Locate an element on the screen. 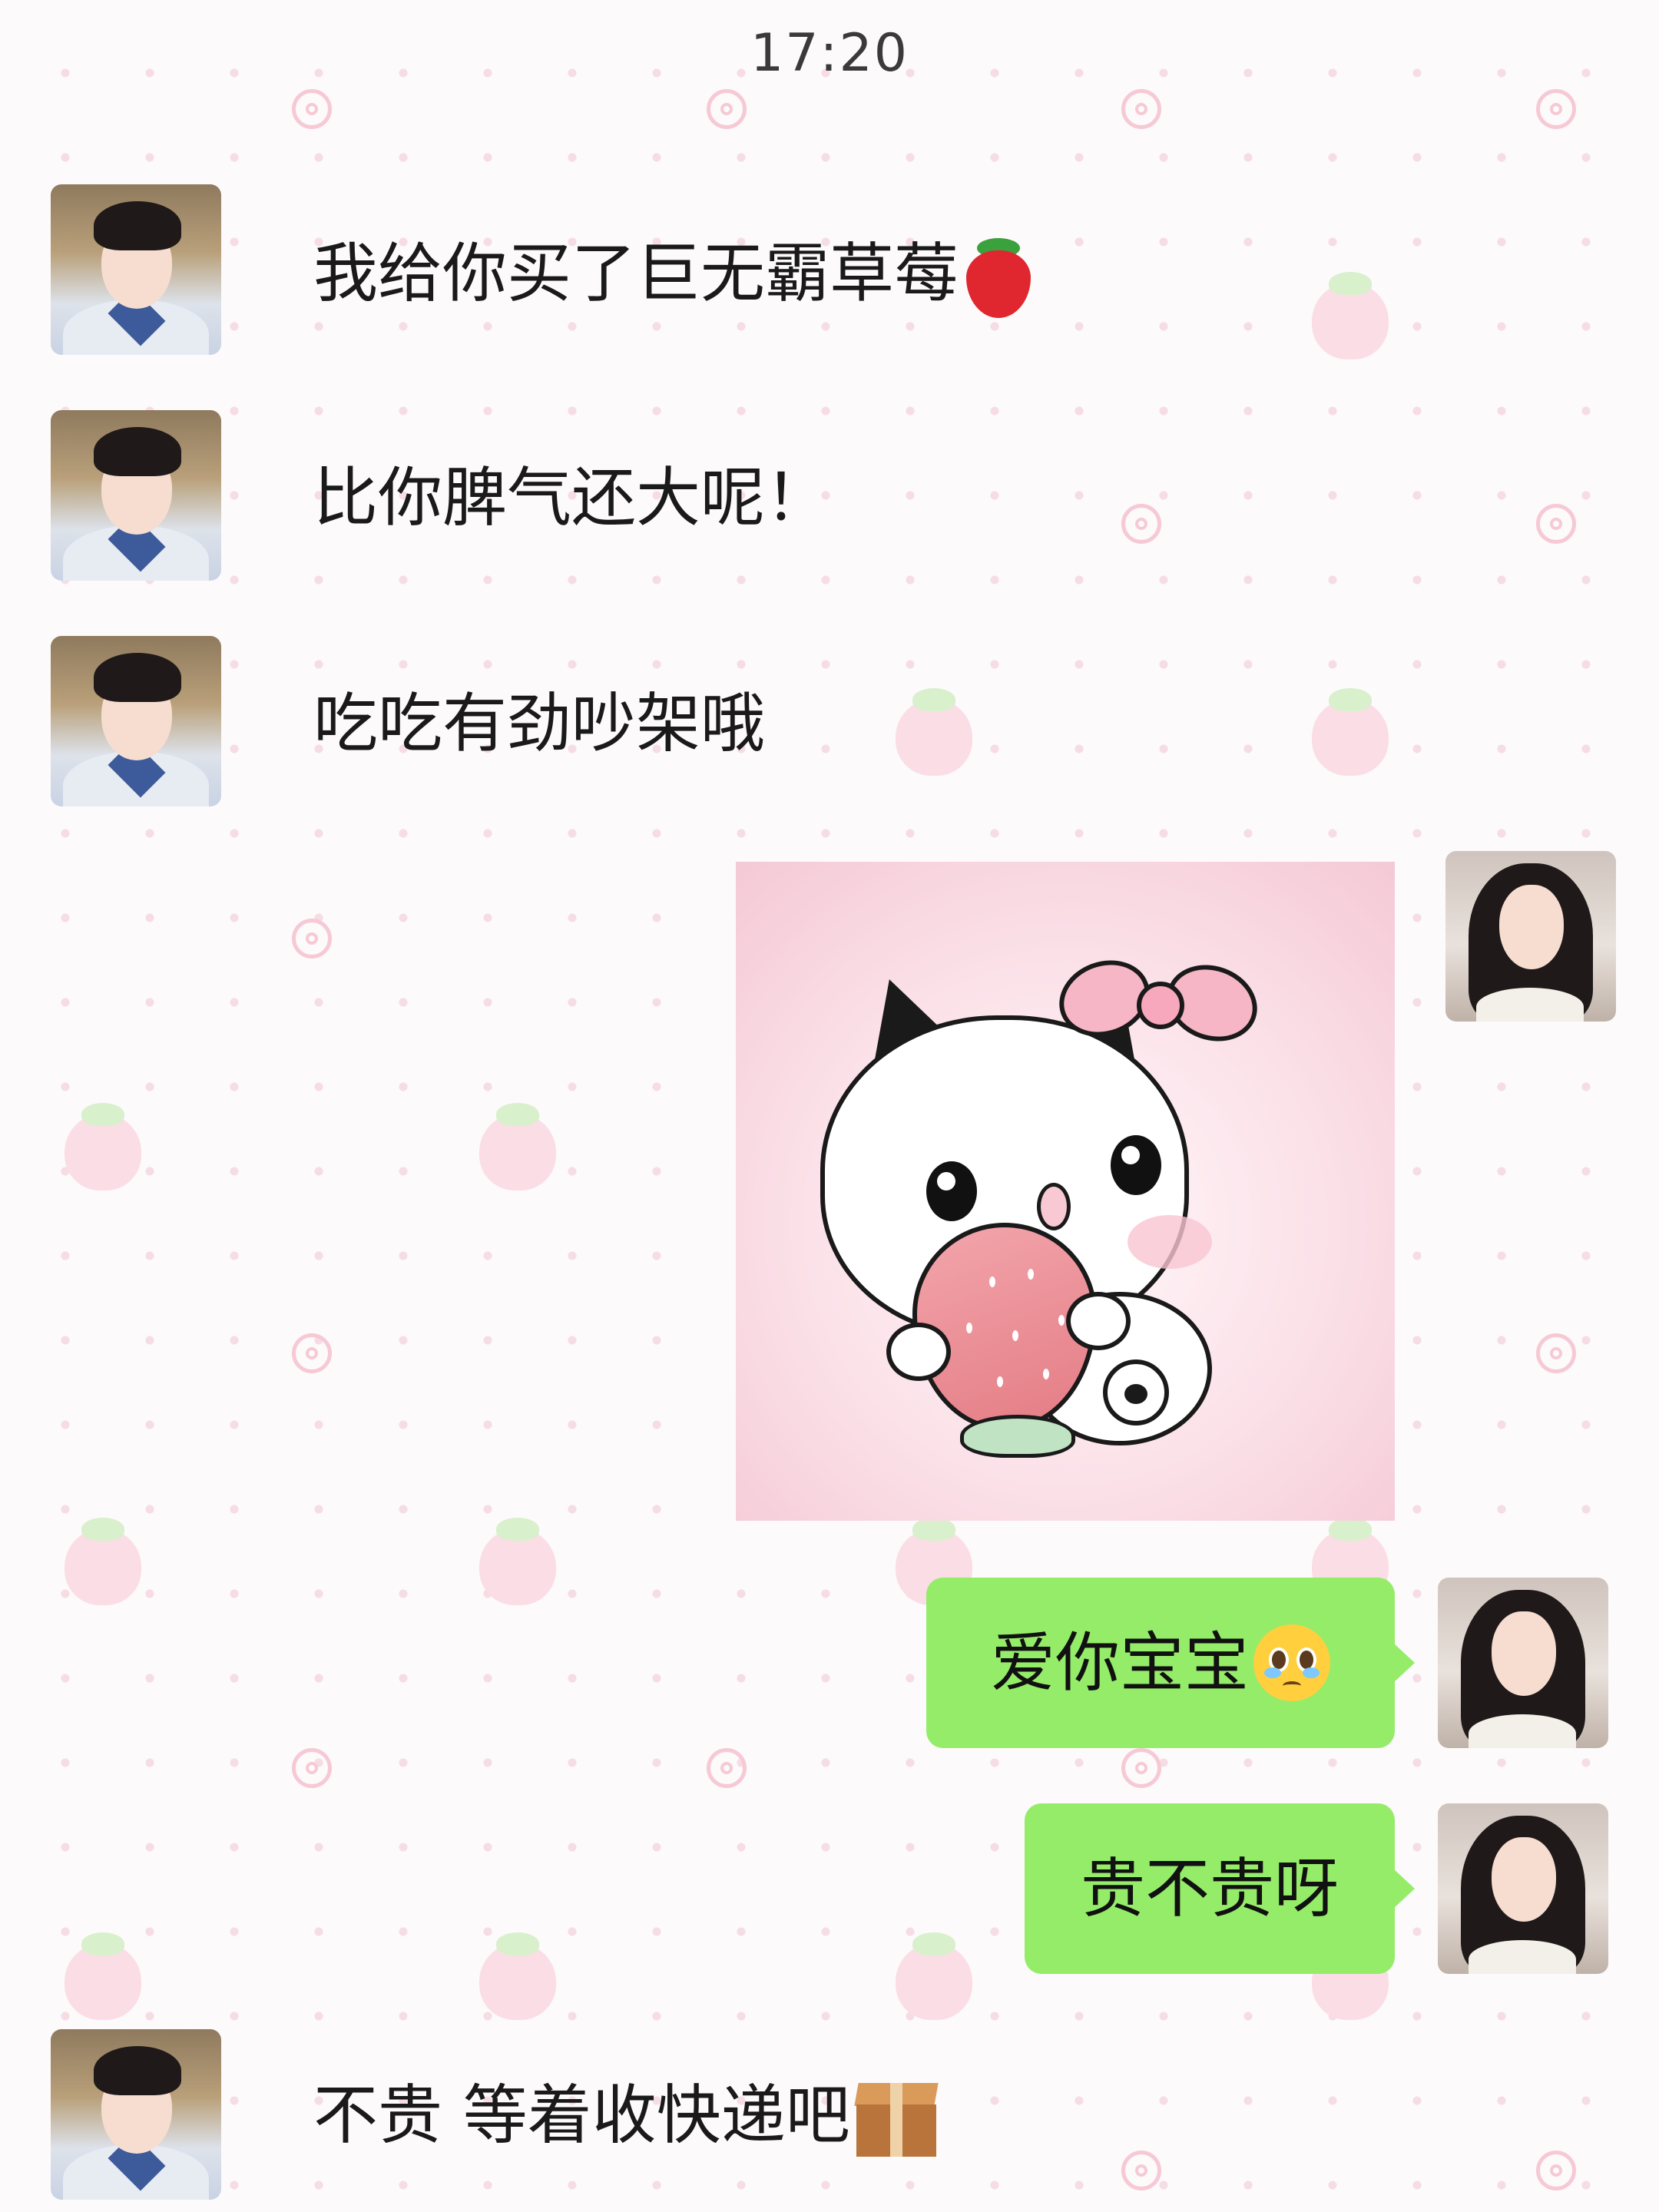 The width and height of the screenshot is (1659, 2212). message-bubble-outgoing: 贵不贵呀 is located at coordinates (1220, 1888).